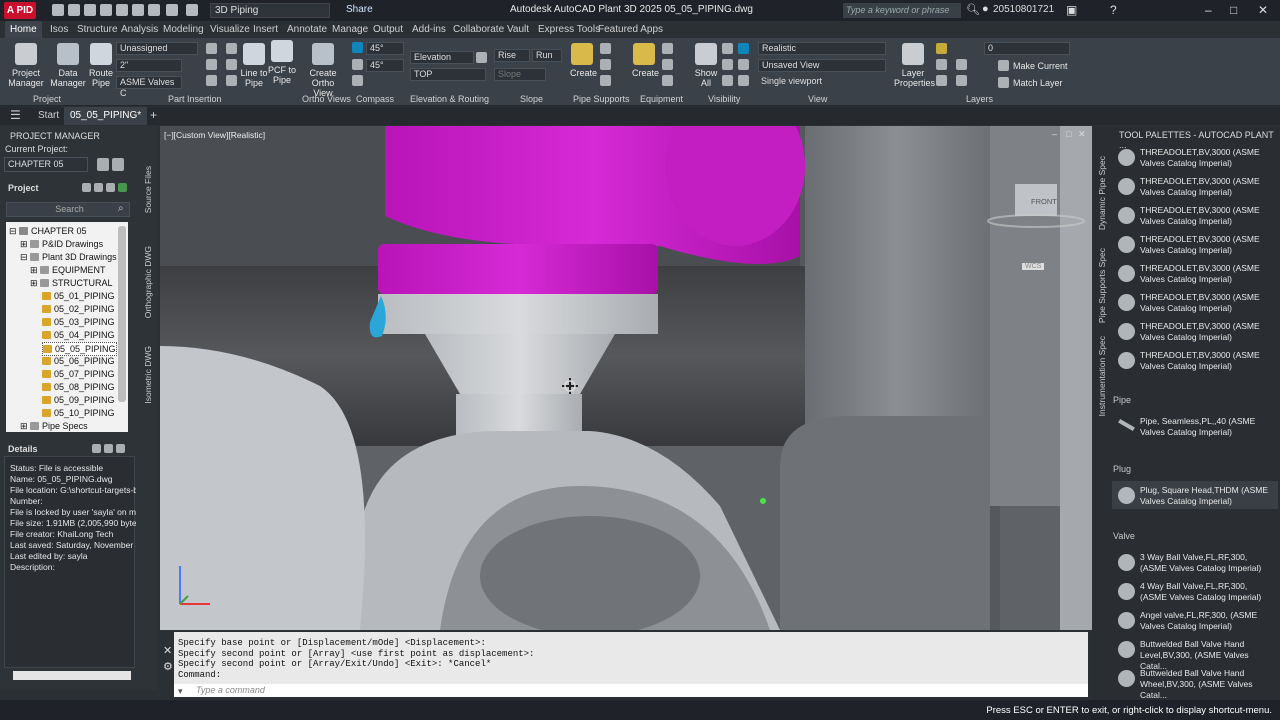 This screenshot has height=720, width=1280. Describe the element at coordinates (1030, 316) in the screenshot. I see `vertical-pipe-right` at that location.